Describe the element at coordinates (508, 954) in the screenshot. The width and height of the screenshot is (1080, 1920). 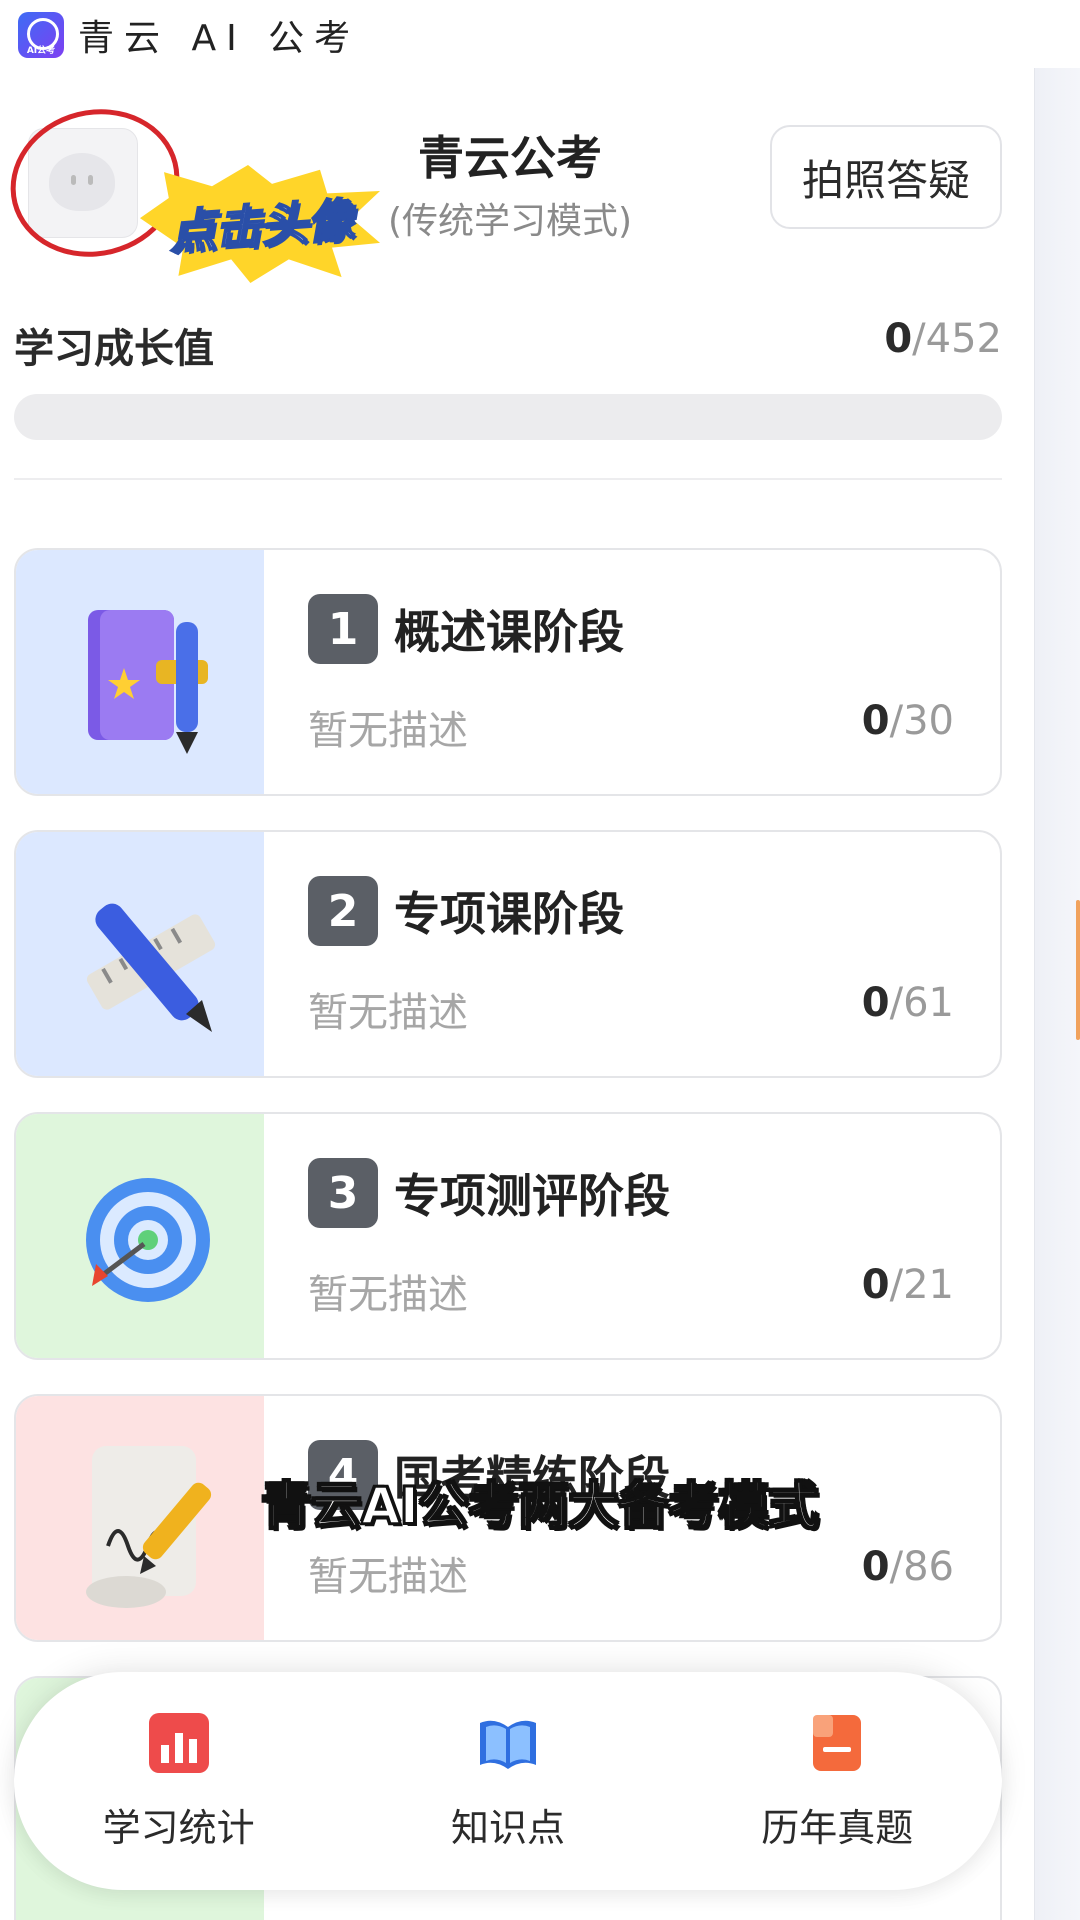
I see `stage-card-2: 2 专项课阶段 暂无描述 0/61` at that location.